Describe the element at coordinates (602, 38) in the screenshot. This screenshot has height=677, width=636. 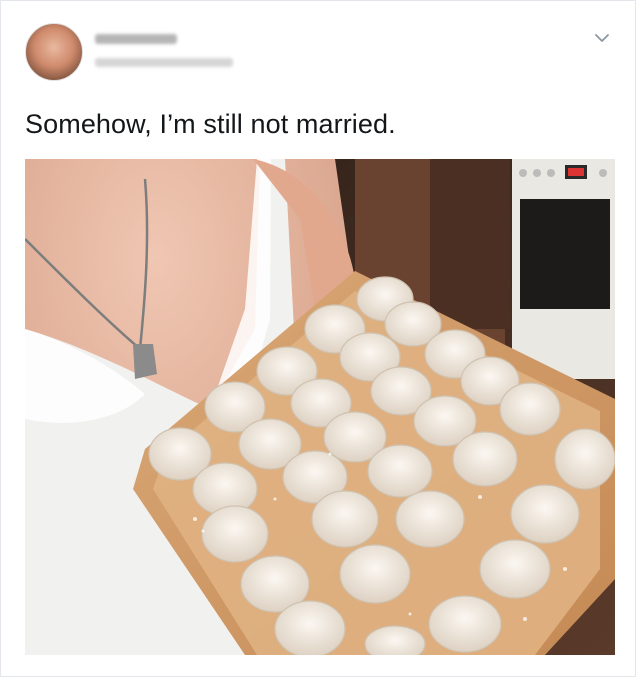
I see `chevron-down-icon` at that location.